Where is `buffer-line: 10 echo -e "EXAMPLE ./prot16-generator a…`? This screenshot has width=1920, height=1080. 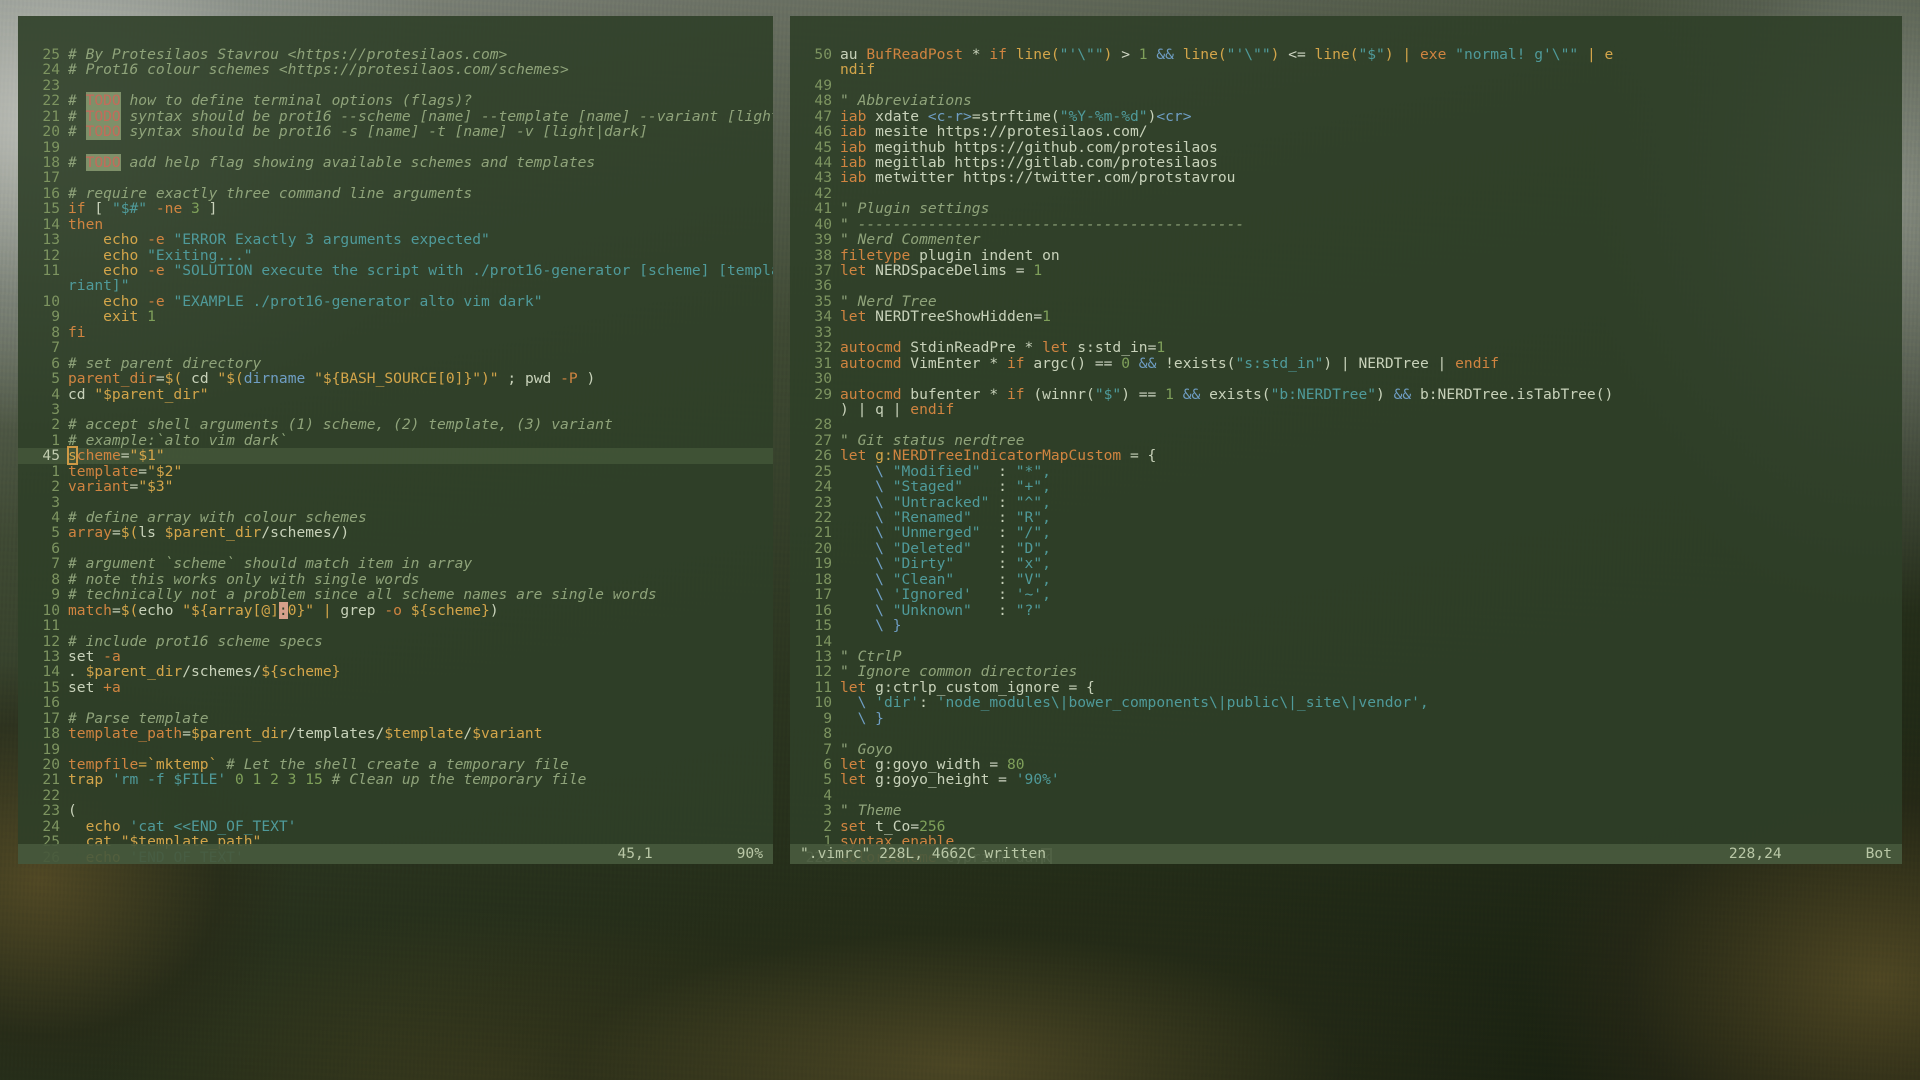
buffer-line: 10 echo -e "EXAMPLE ./prot16-generator a… is located at coordinates (395, 301).